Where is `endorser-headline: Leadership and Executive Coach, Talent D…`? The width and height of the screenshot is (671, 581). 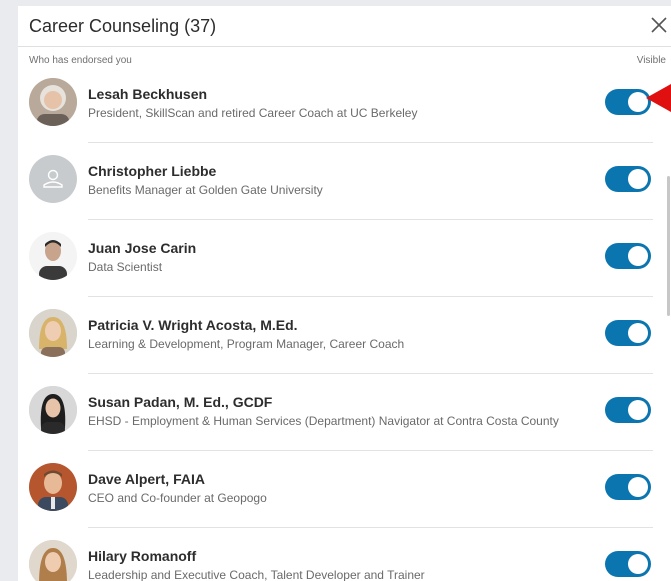
endorser-headline: Leadership and Executive Coach, Talent D… is located at coordinates (256, 574).